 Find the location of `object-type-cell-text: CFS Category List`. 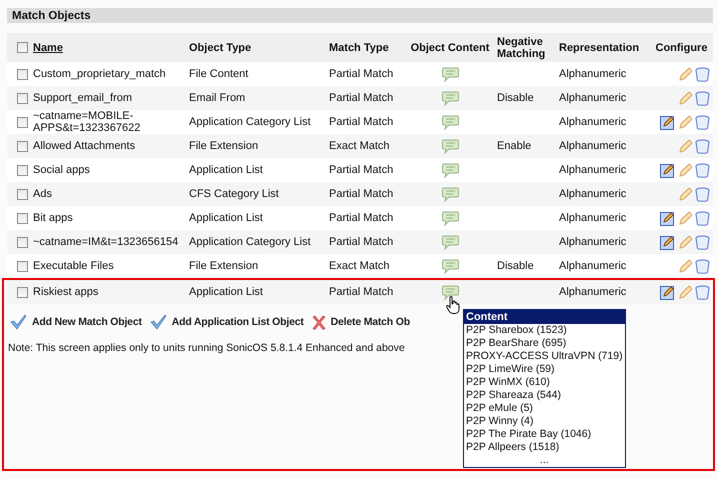

object-type-cell-text: CFS Category List is located at coordinates (234, 194).